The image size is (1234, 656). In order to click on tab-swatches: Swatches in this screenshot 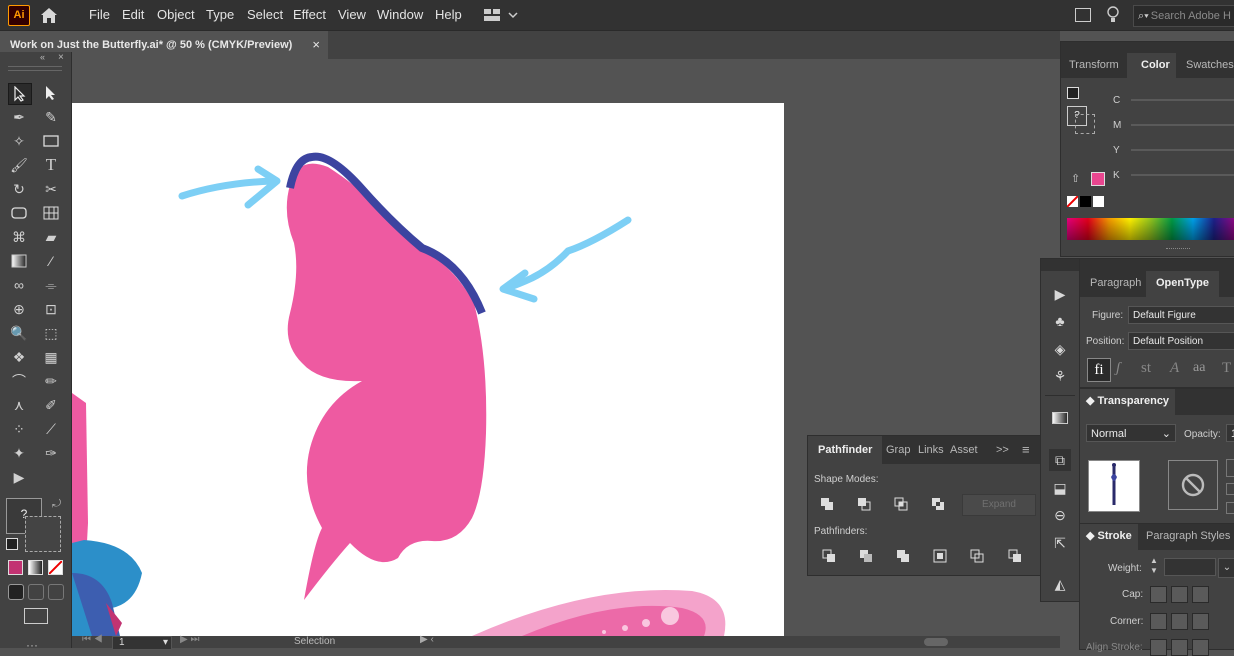, I will do `click(1210, 65)`.